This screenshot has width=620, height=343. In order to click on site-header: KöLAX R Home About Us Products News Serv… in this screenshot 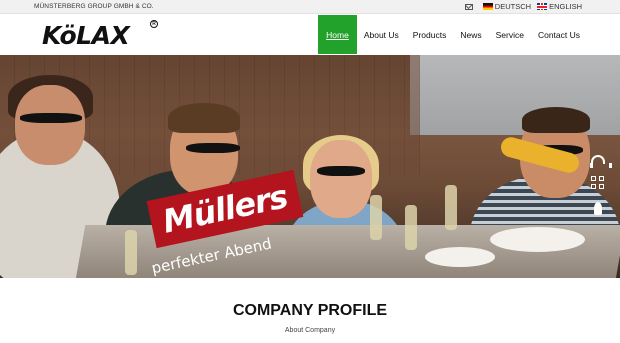, I will do `click(310, 35)`.